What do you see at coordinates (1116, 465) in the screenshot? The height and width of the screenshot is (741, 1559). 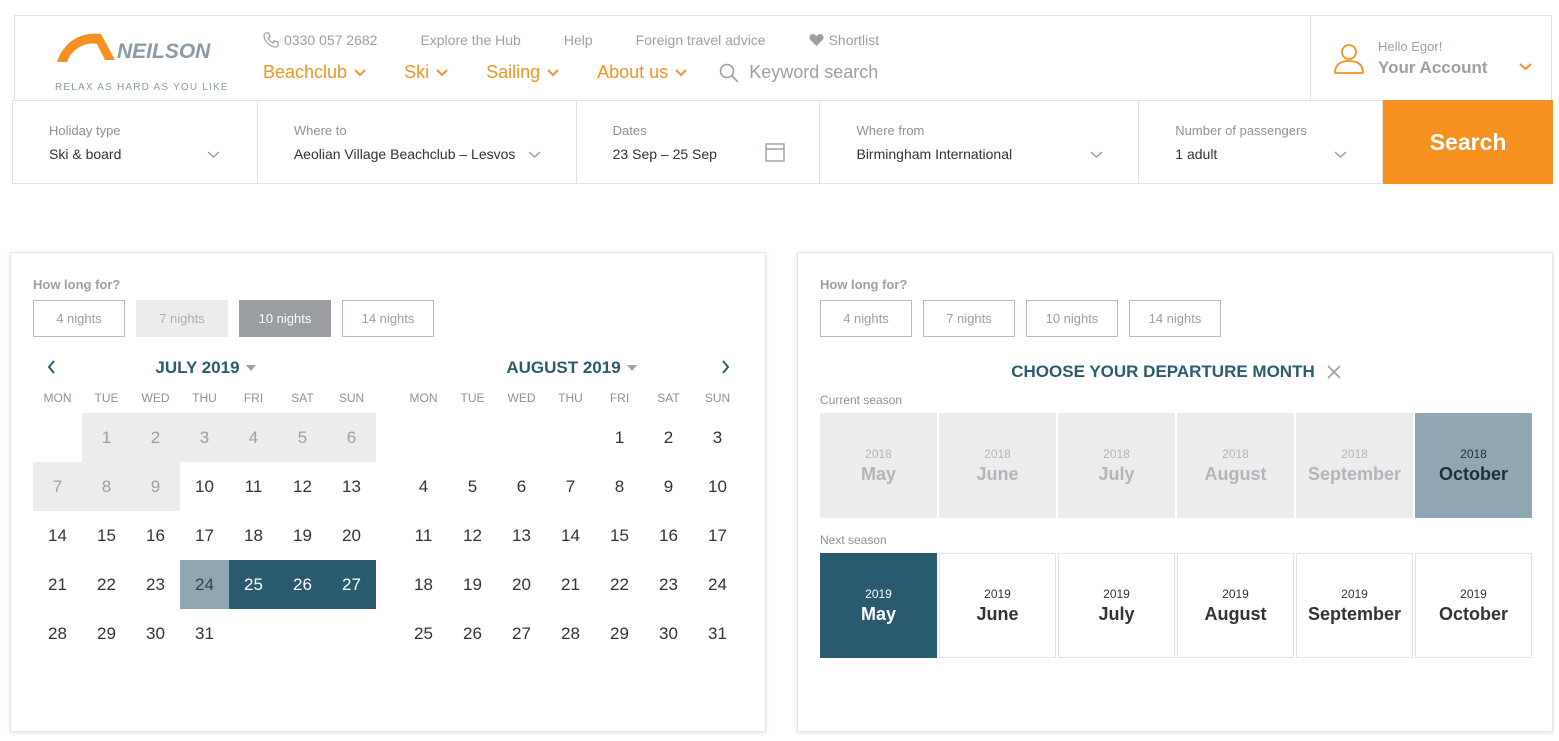 I see `month-tile: 2018 July` at bounding box center [1116, 465].